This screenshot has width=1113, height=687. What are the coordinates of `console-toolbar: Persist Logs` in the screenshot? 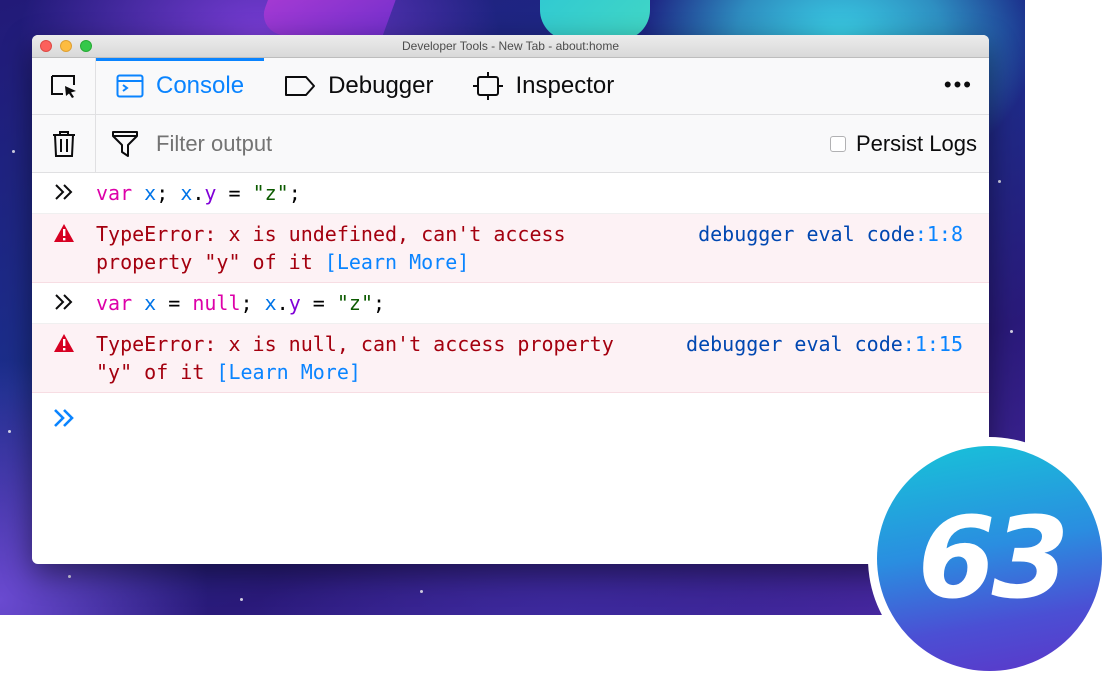 It's located at (510, 144).